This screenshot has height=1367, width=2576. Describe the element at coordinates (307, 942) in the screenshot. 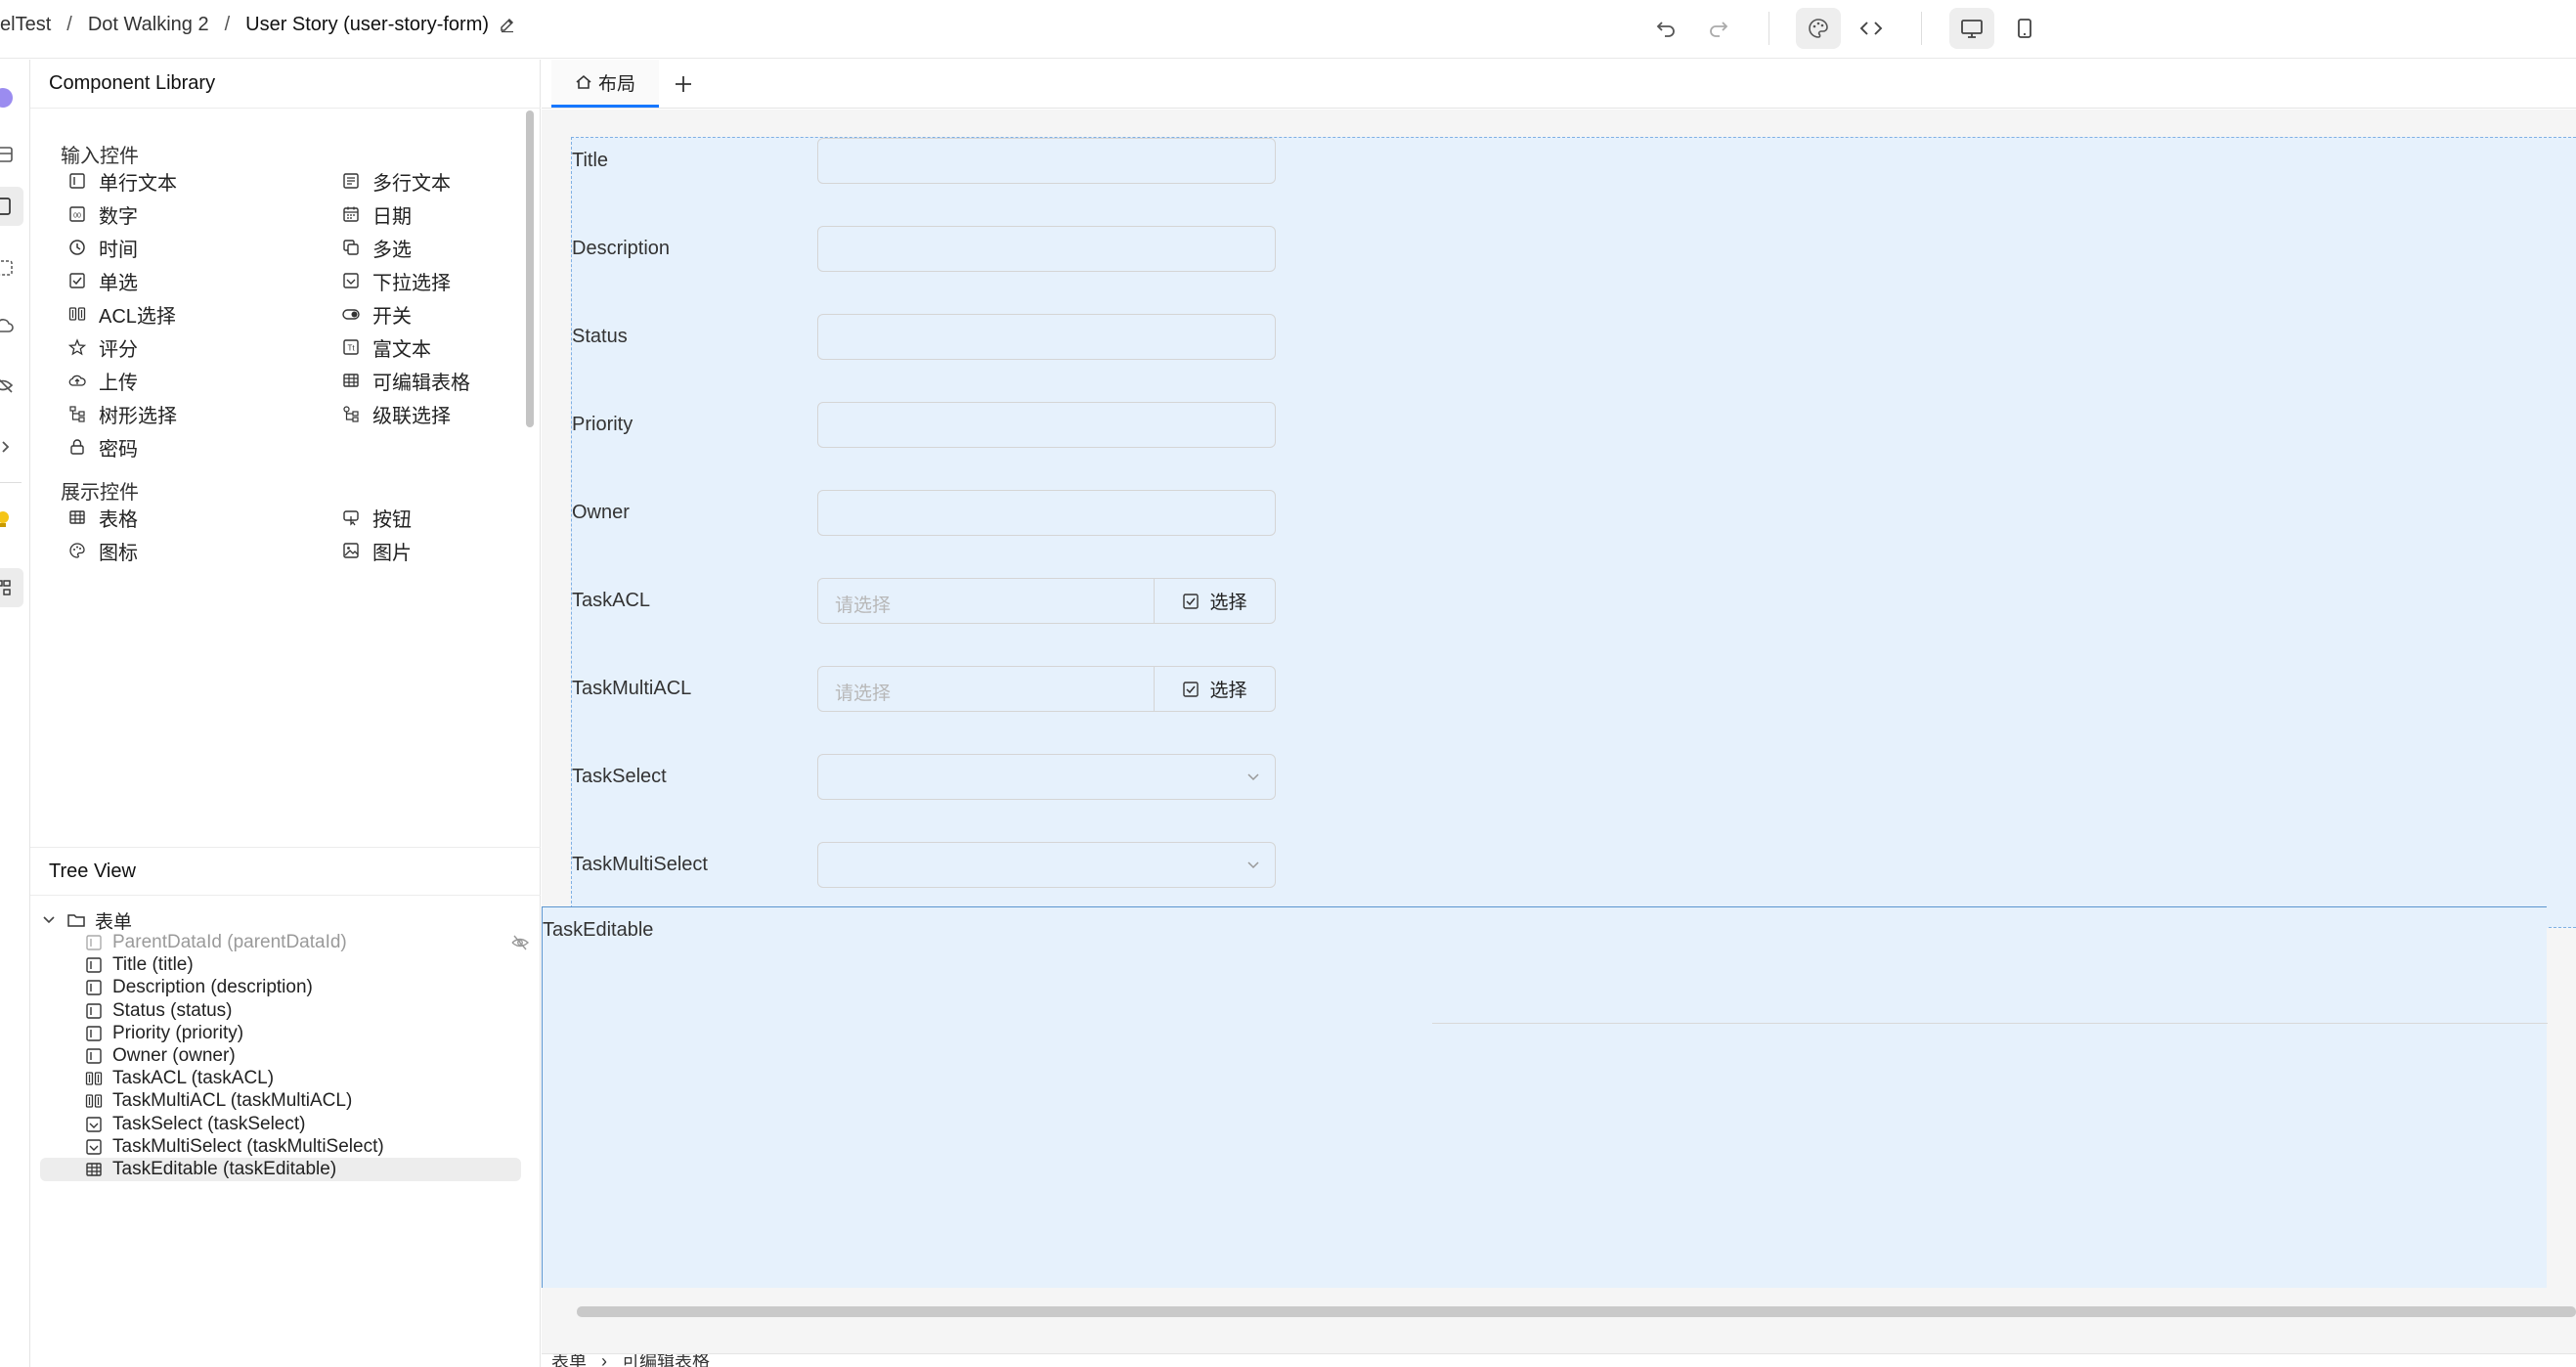

I see `tree-node: ParentDataId (parentDataId)` at that location.